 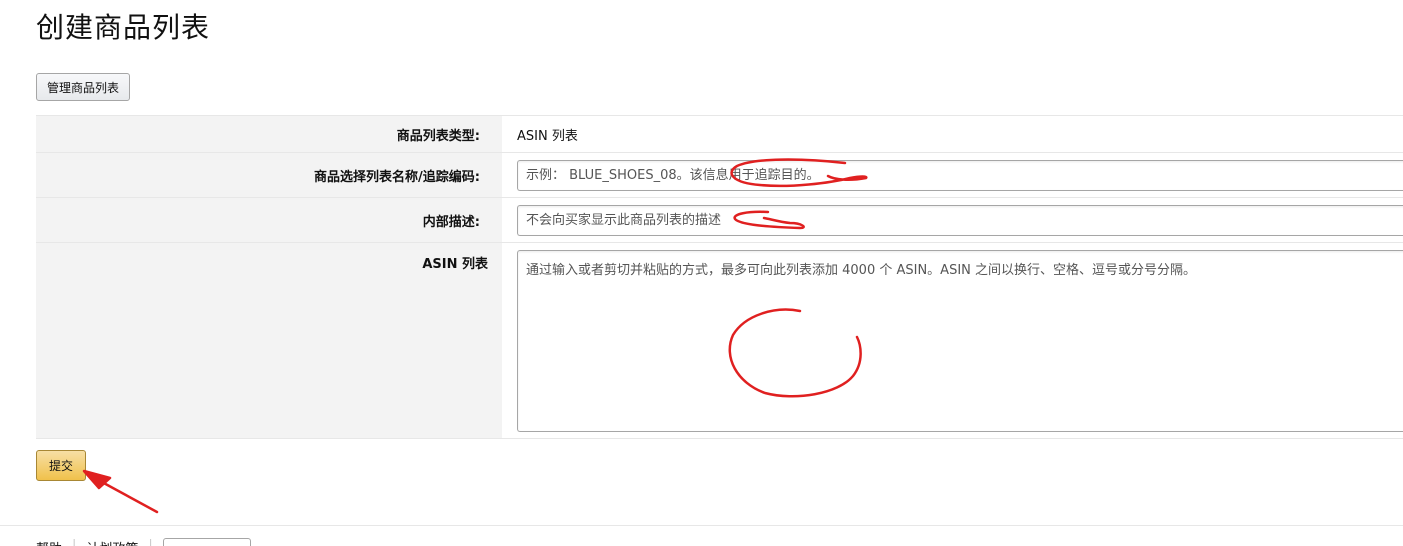 I want to click on language-select, so click(x=206, y=542).